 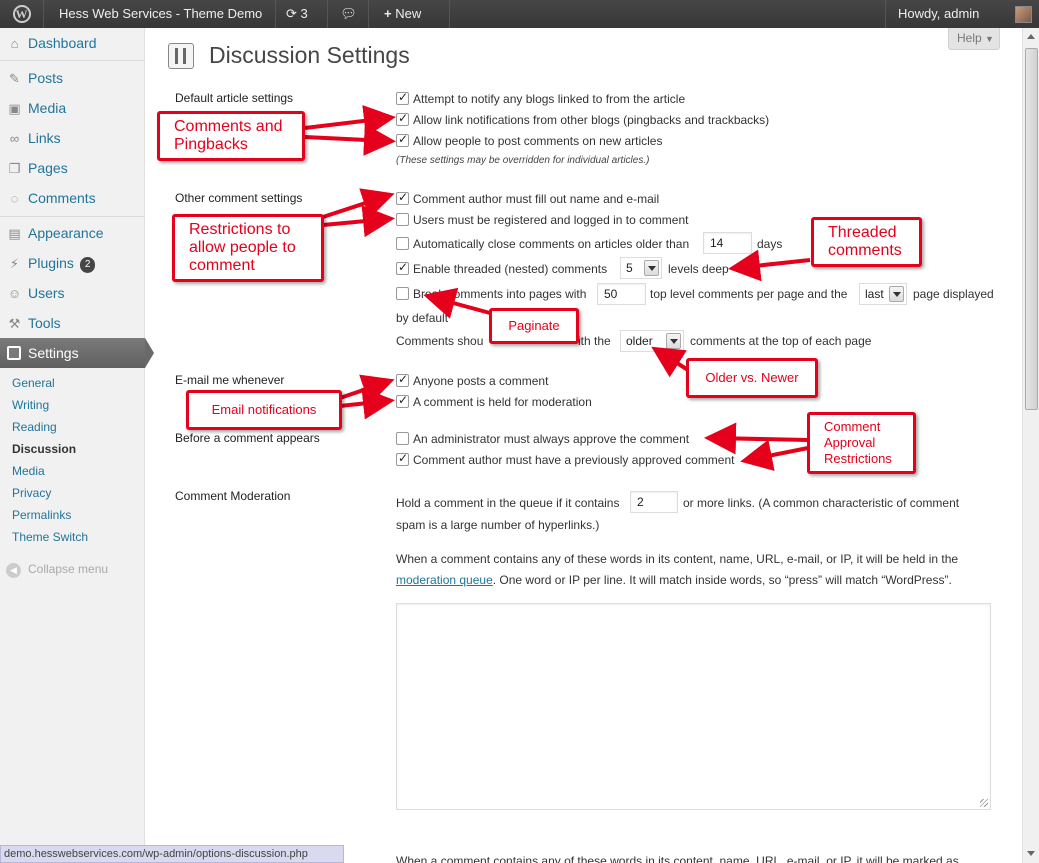 I want to click on label-comment-moderation: Comment Moderation, so click(x=233, y=496).